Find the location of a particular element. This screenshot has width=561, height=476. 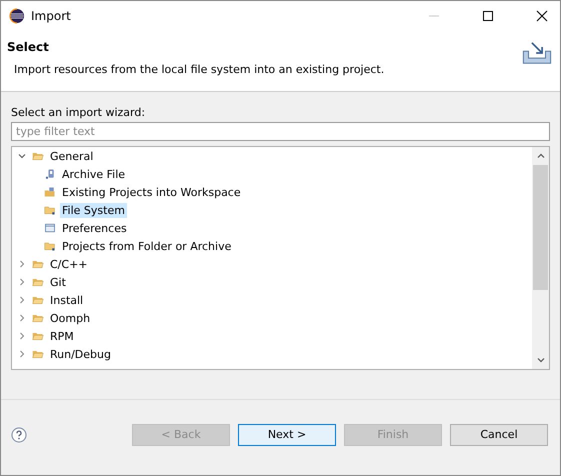

tree-item: General is located at coordinates (72, 156).